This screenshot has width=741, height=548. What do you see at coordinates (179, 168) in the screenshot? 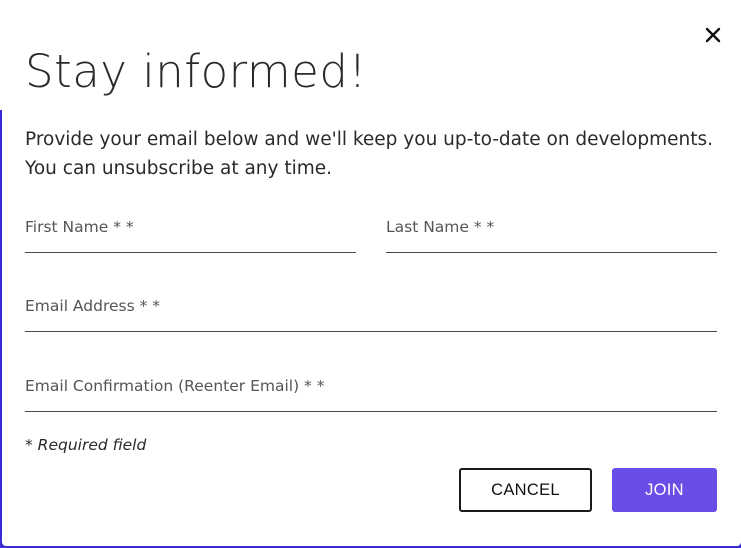
I see `description-line-2: You can unsubscribe at any time.` at bounding box center [179, 168].